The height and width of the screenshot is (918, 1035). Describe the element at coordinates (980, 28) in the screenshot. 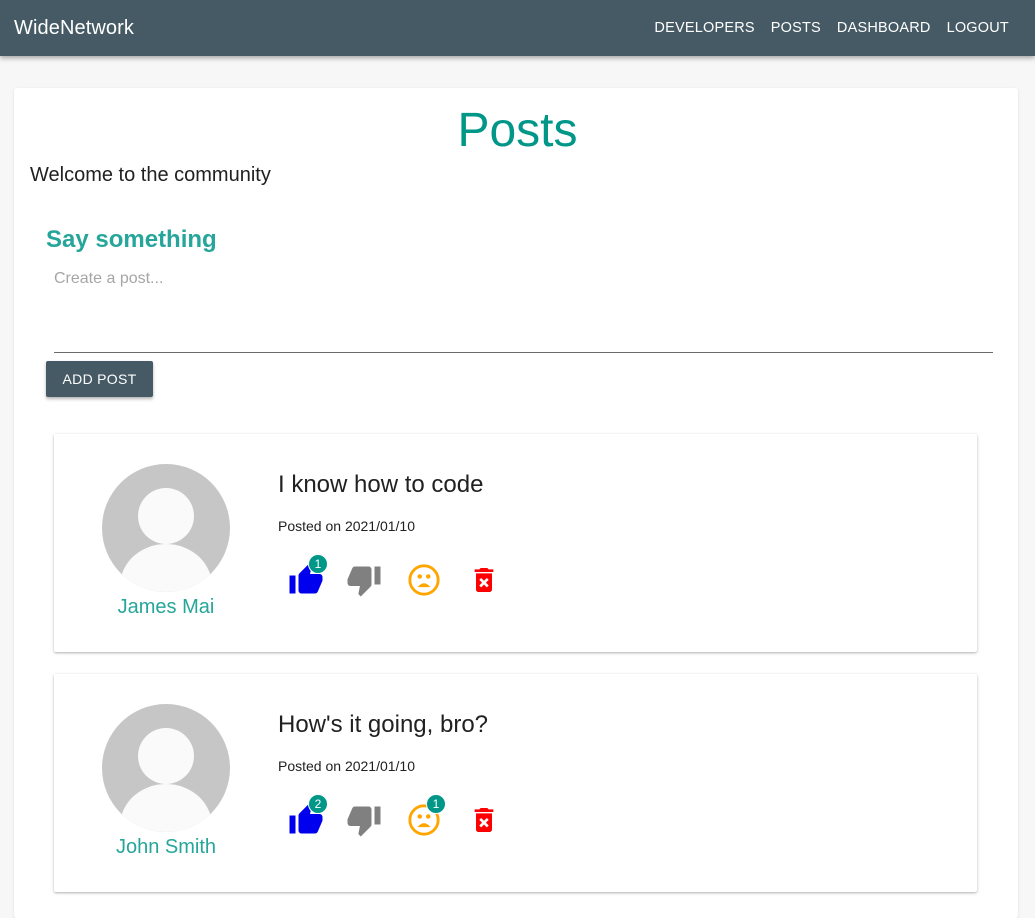

I see `nav-logout: LOGOUT` at that location.